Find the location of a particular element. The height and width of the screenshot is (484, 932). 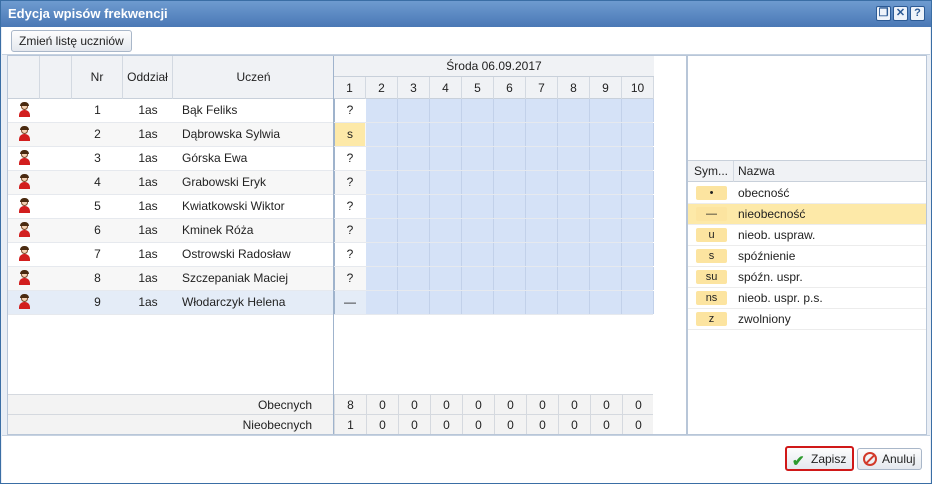

student-row: 1 1as Bąk Feliks? is located at coordinates (331, 111).